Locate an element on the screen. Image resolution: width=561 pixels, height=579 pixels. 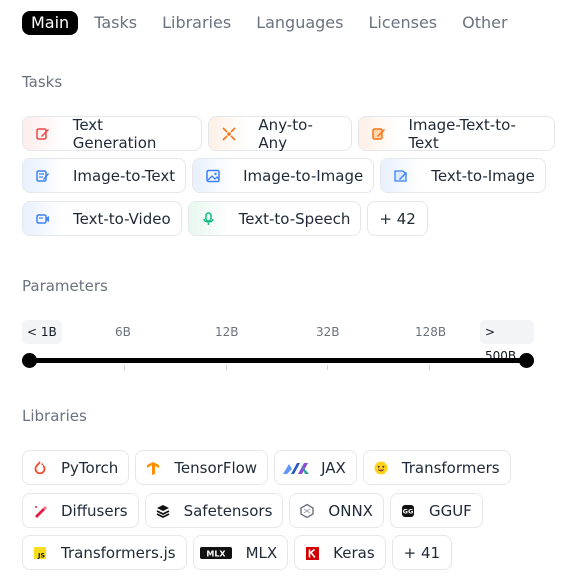
library-label: Keras is located at coordinates (354, 552).